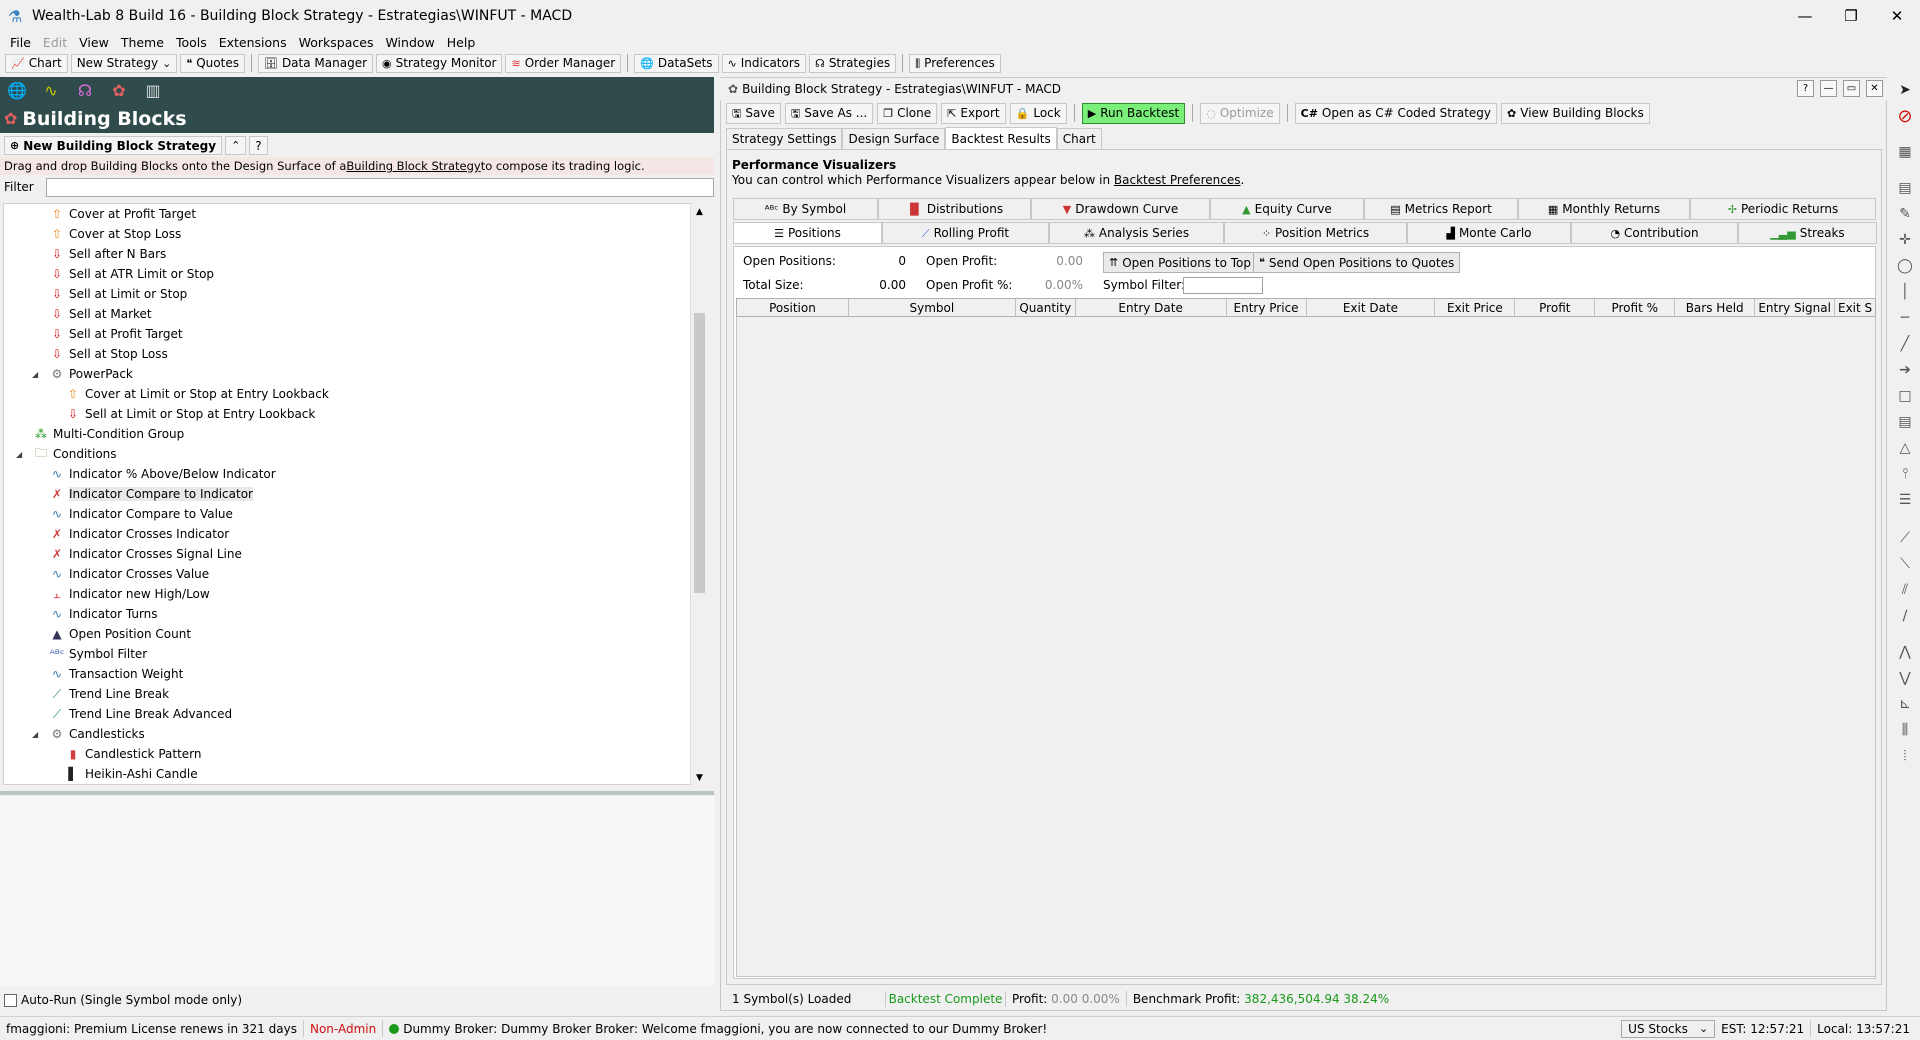 The height and width of the screenshot is (1040, 1920). Describe the element at coordinates (134, 754) in the screenshot. I see `tree-item: ▮ Candlestick Pattern` at that location.